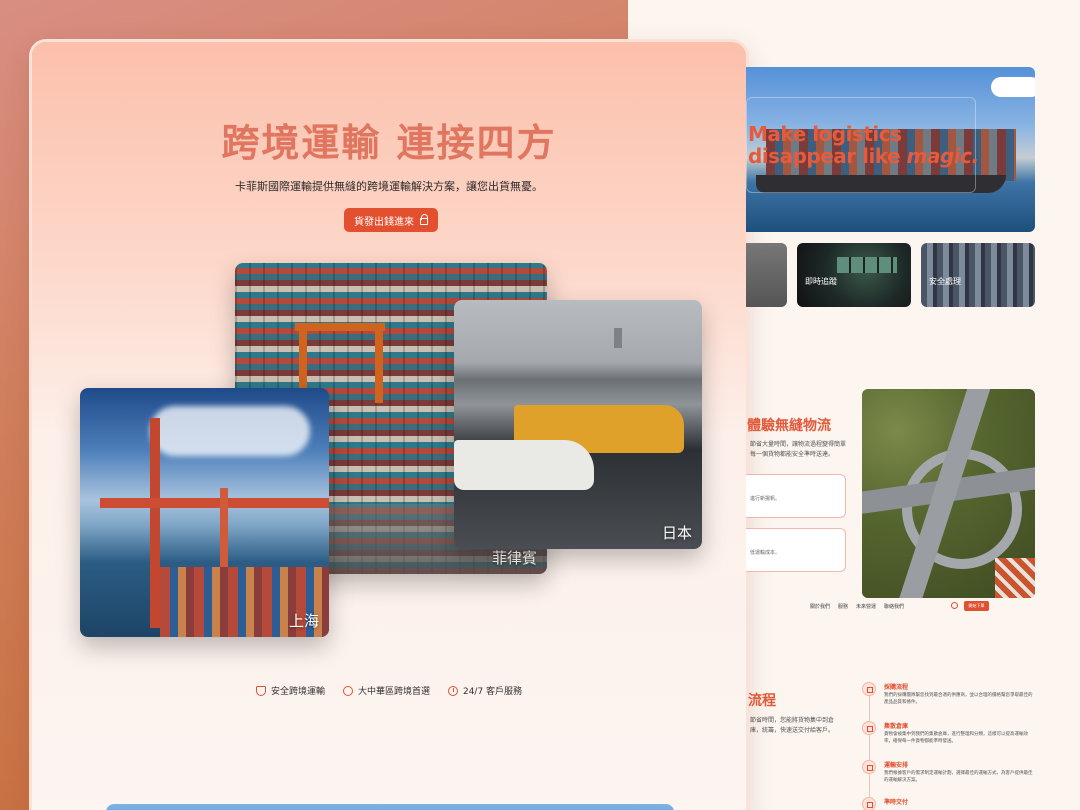  I want to click on flow-step-title: 集散倉庫, so click(896, 726).